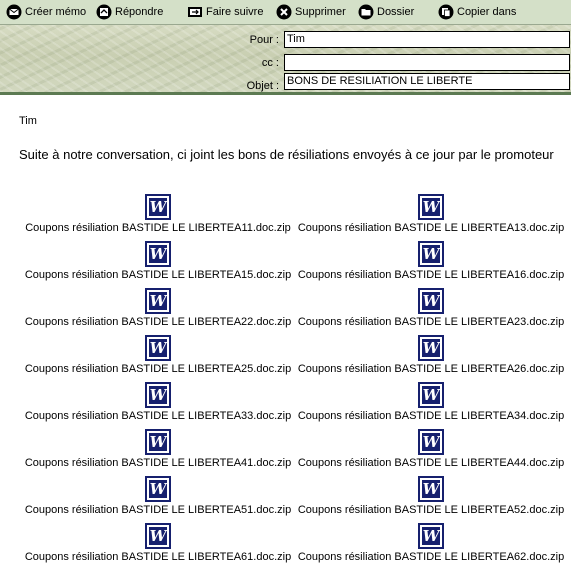  What do you see at coordinates (262, 86) in the screenshot?
I see `subject-label: Objet :` at bounding box center [262, 86].